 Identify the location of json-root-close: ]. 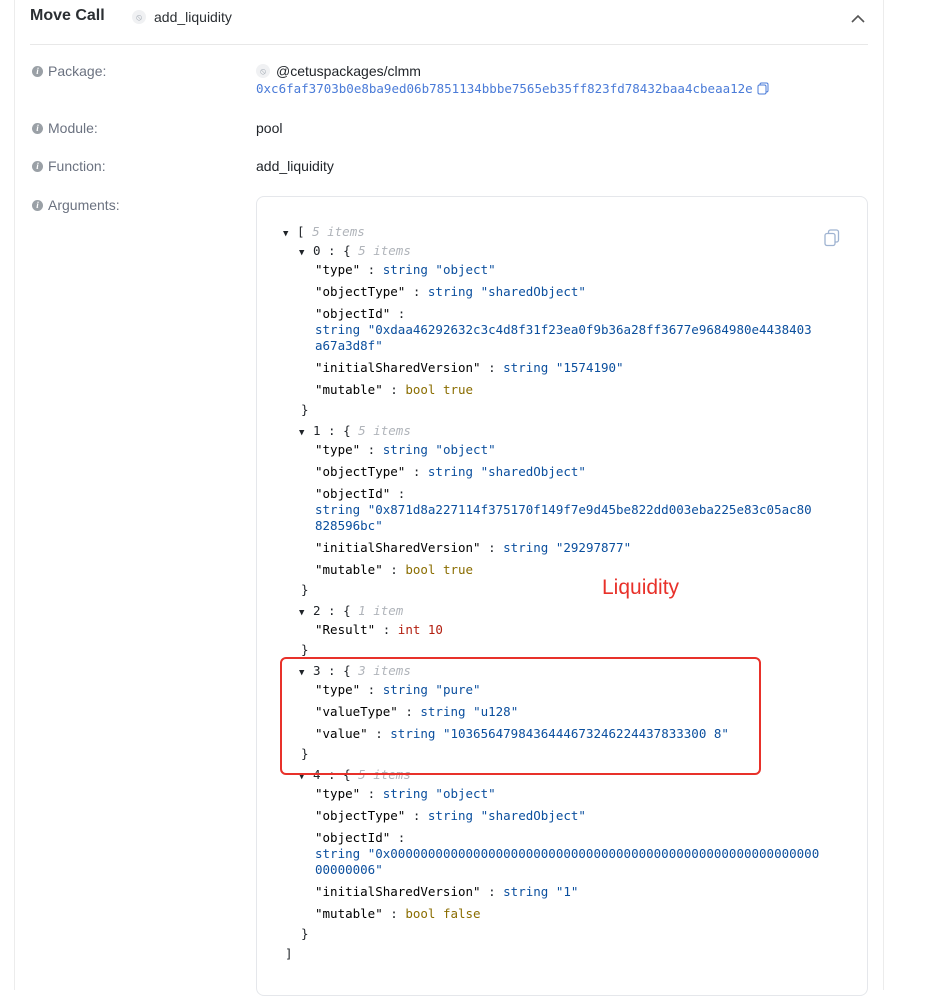
(289, 953).